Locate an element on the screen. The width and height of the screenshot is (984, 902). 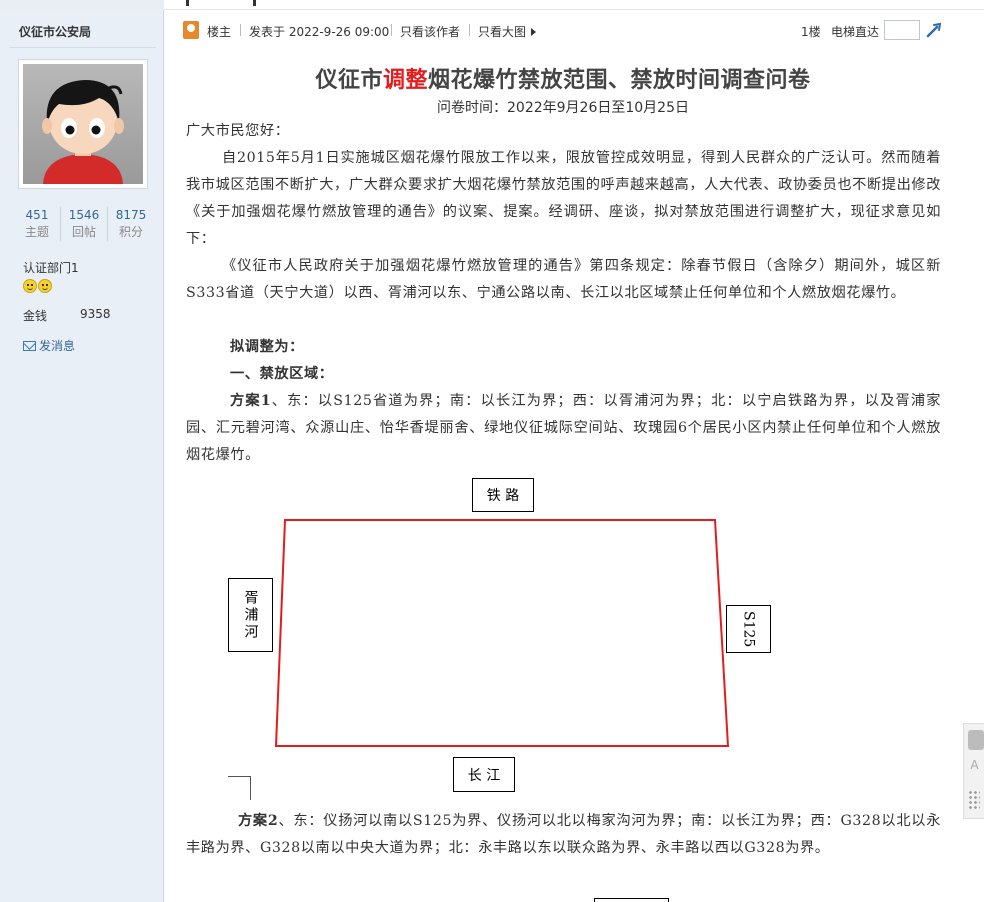
thread-starter-icon is located at coordinates (191, 30).